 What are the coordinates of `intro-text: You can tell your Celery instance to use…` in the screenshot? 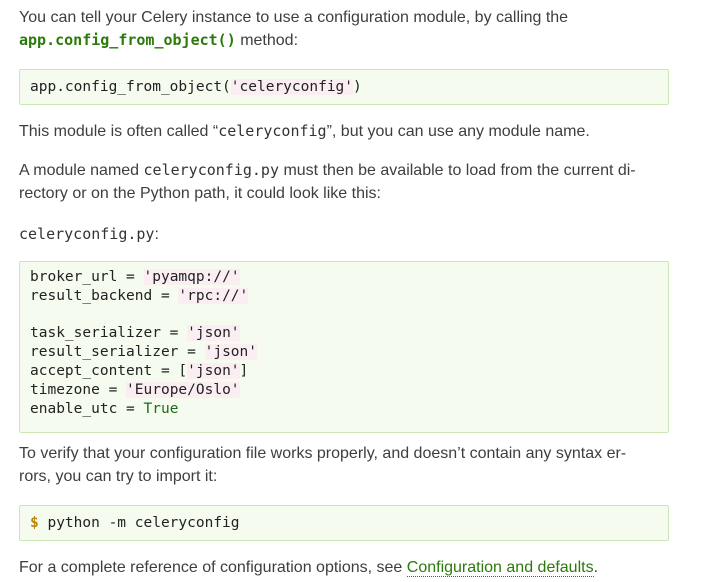 It's located at (294, 17).